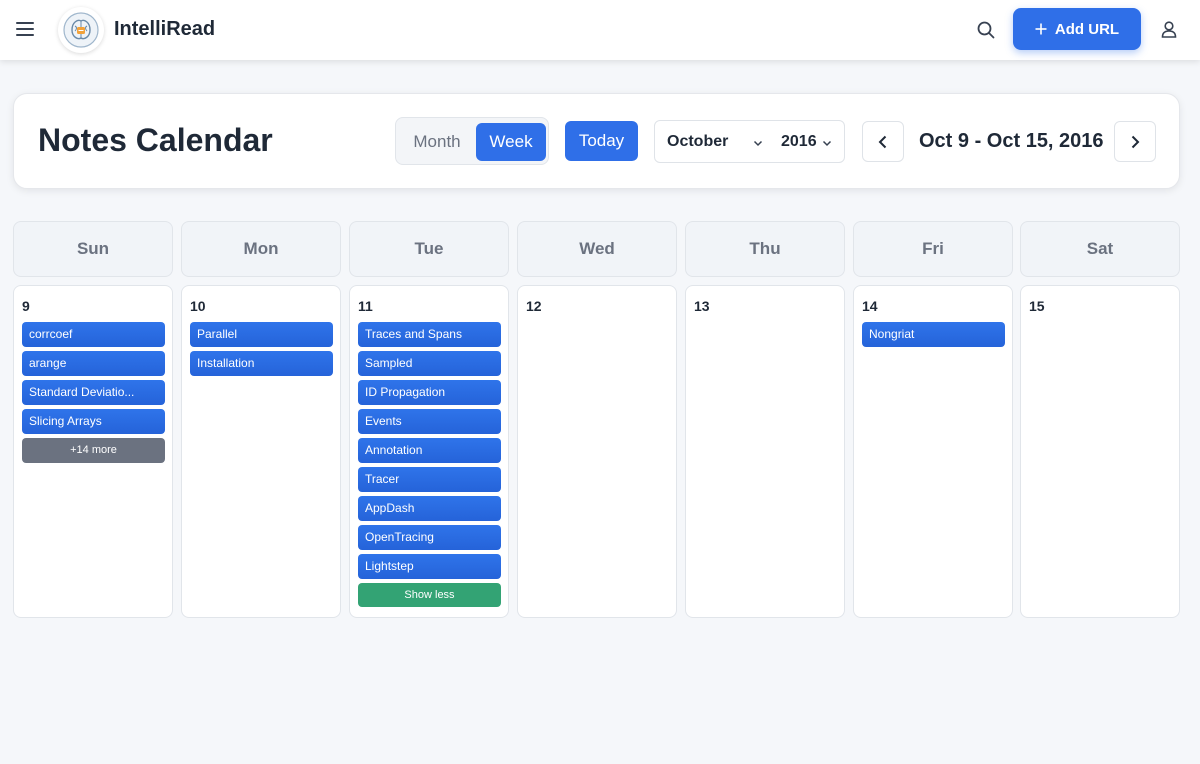 This screenshot has height=764, width=1200. I want to click on next-week-button, so click(1135, 141).